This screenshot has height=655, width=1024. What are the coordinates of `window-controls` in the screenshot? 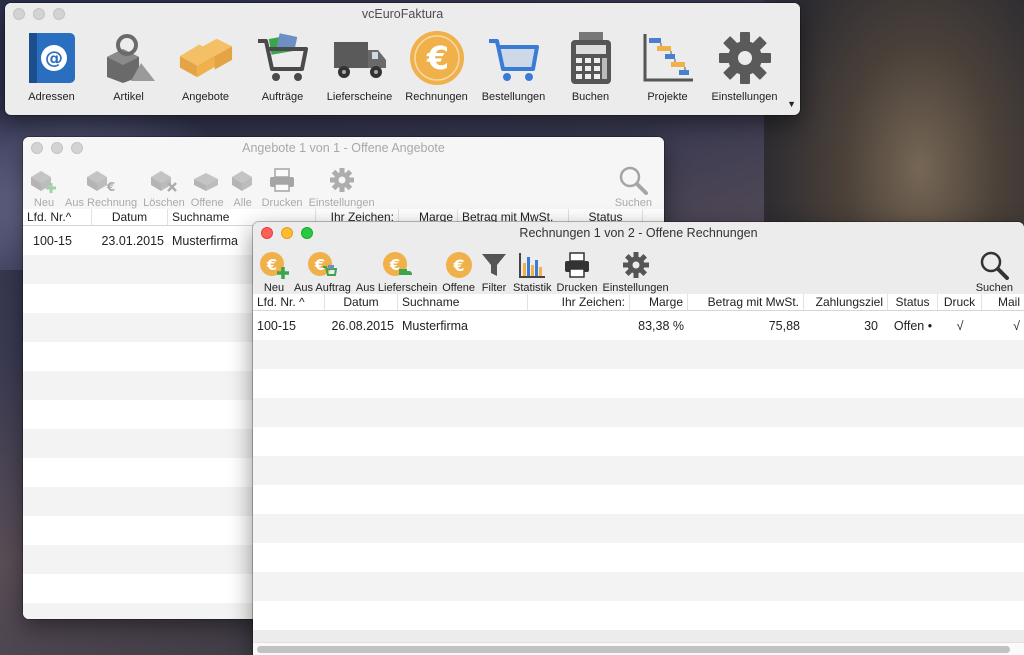 It's located at (39, 14).